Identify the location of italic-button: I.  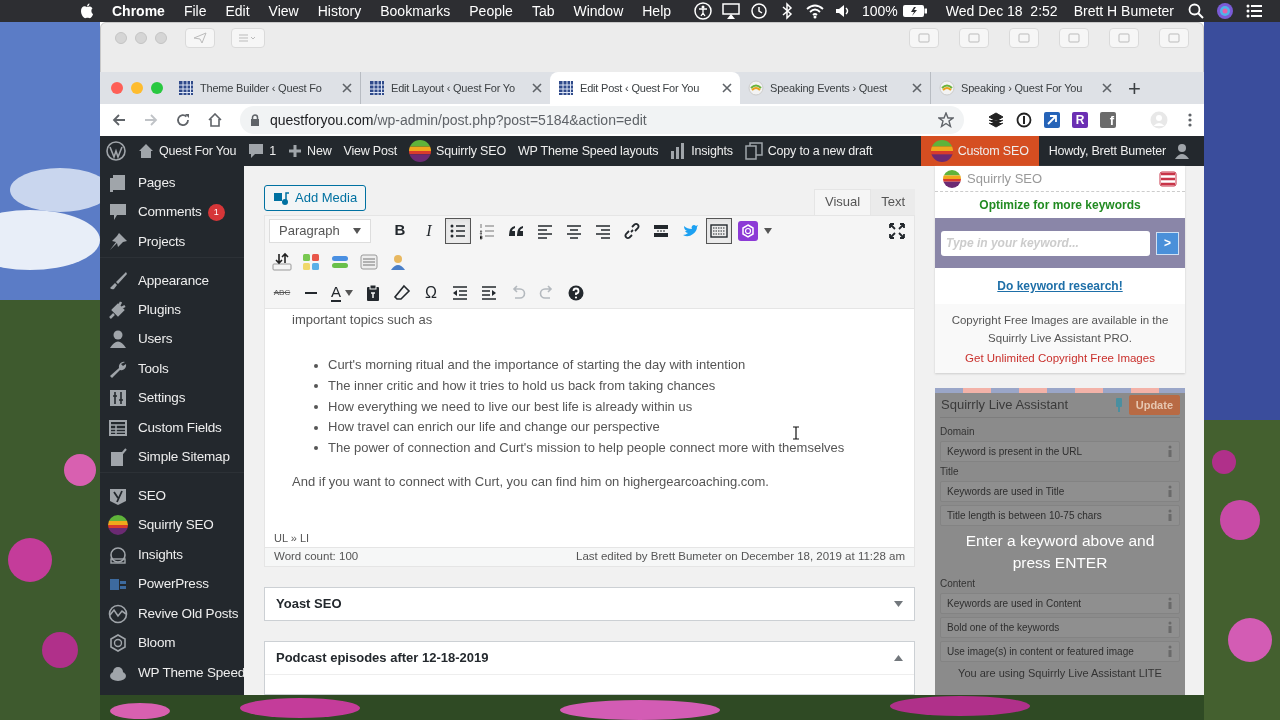
(429, 230).